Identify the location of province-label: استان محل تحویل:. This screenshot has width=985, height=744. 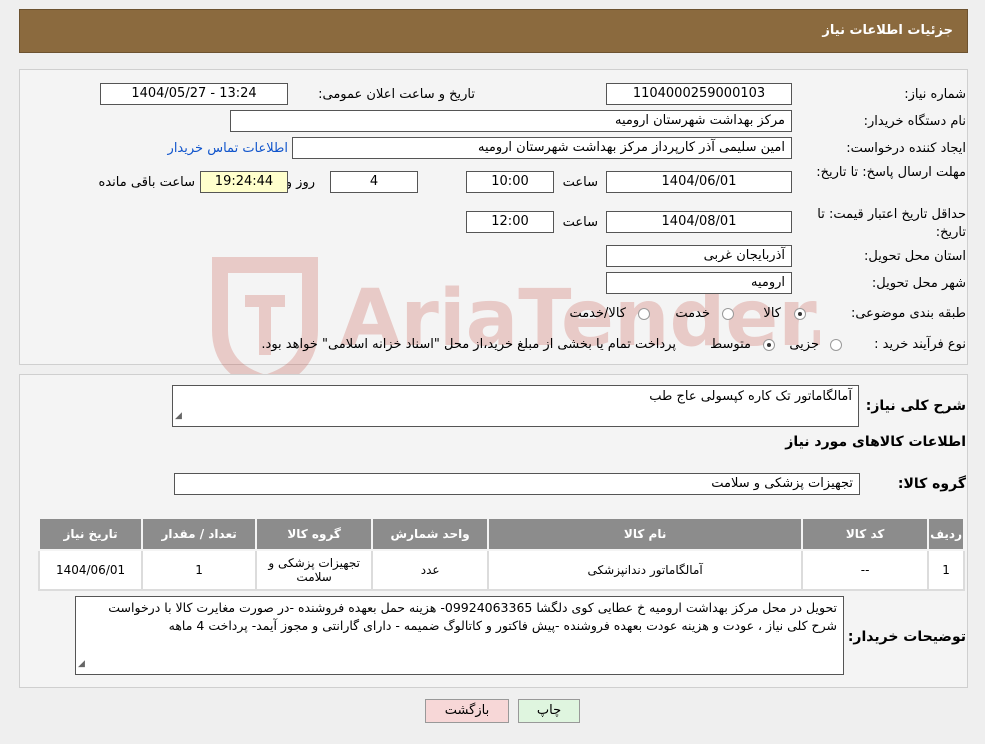
(915, 256).